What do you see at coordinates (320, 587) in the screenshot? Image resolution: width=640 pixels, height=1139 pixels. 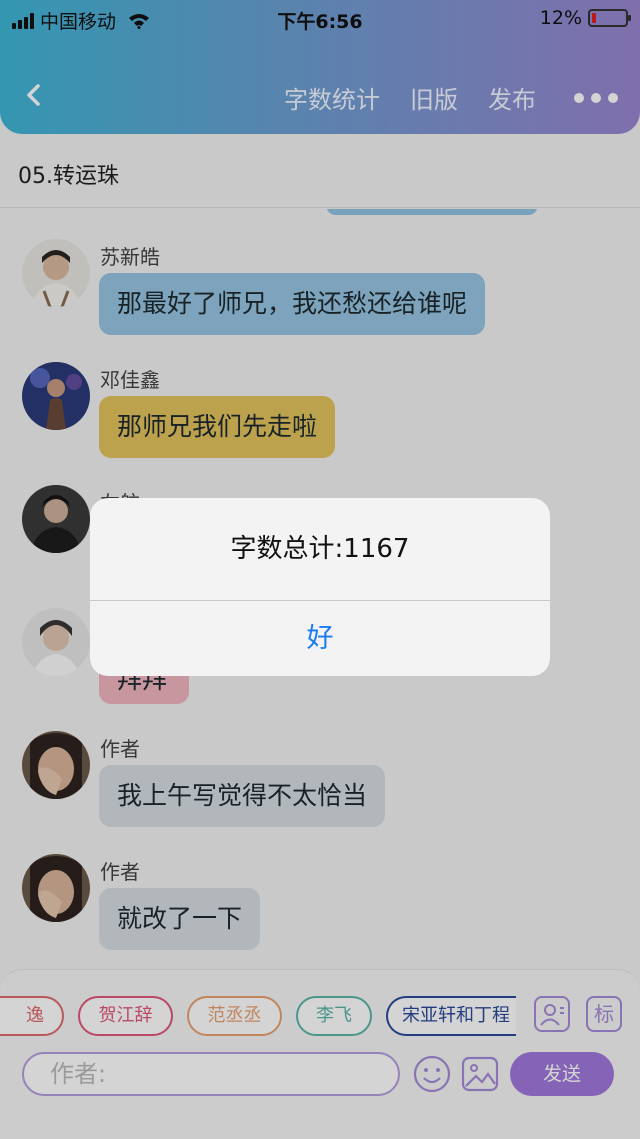 I see `word-count-dialog: 字数总计:1167 好` at bounding box center [320, 587].